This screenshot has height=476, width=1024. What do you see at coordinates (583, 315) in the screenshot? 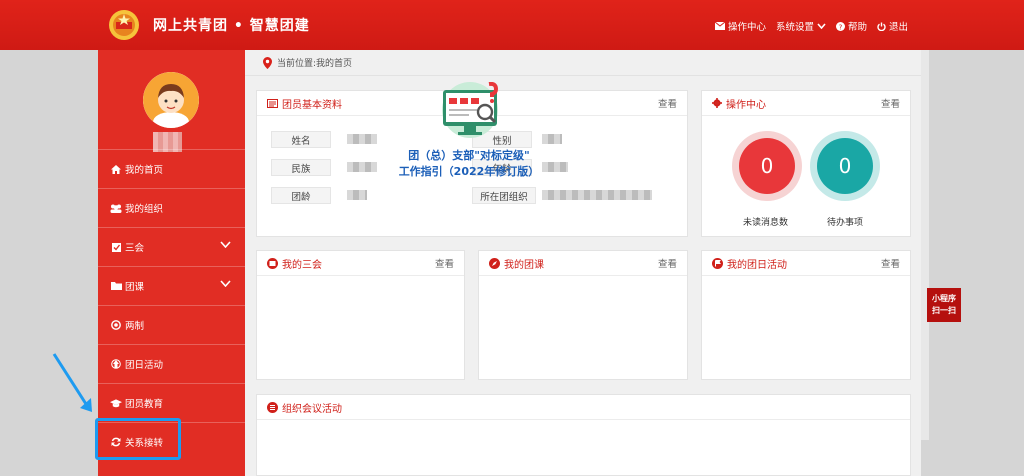
I see `lessons-panel: 我的团课 查看` at bounding box center [583, 315].